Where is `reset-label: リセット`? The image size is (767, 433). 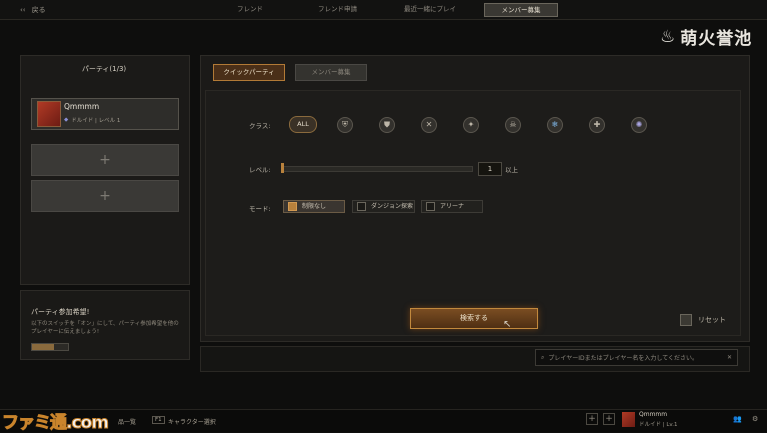
reset-label: リセット is located at coordinates (712, 320).